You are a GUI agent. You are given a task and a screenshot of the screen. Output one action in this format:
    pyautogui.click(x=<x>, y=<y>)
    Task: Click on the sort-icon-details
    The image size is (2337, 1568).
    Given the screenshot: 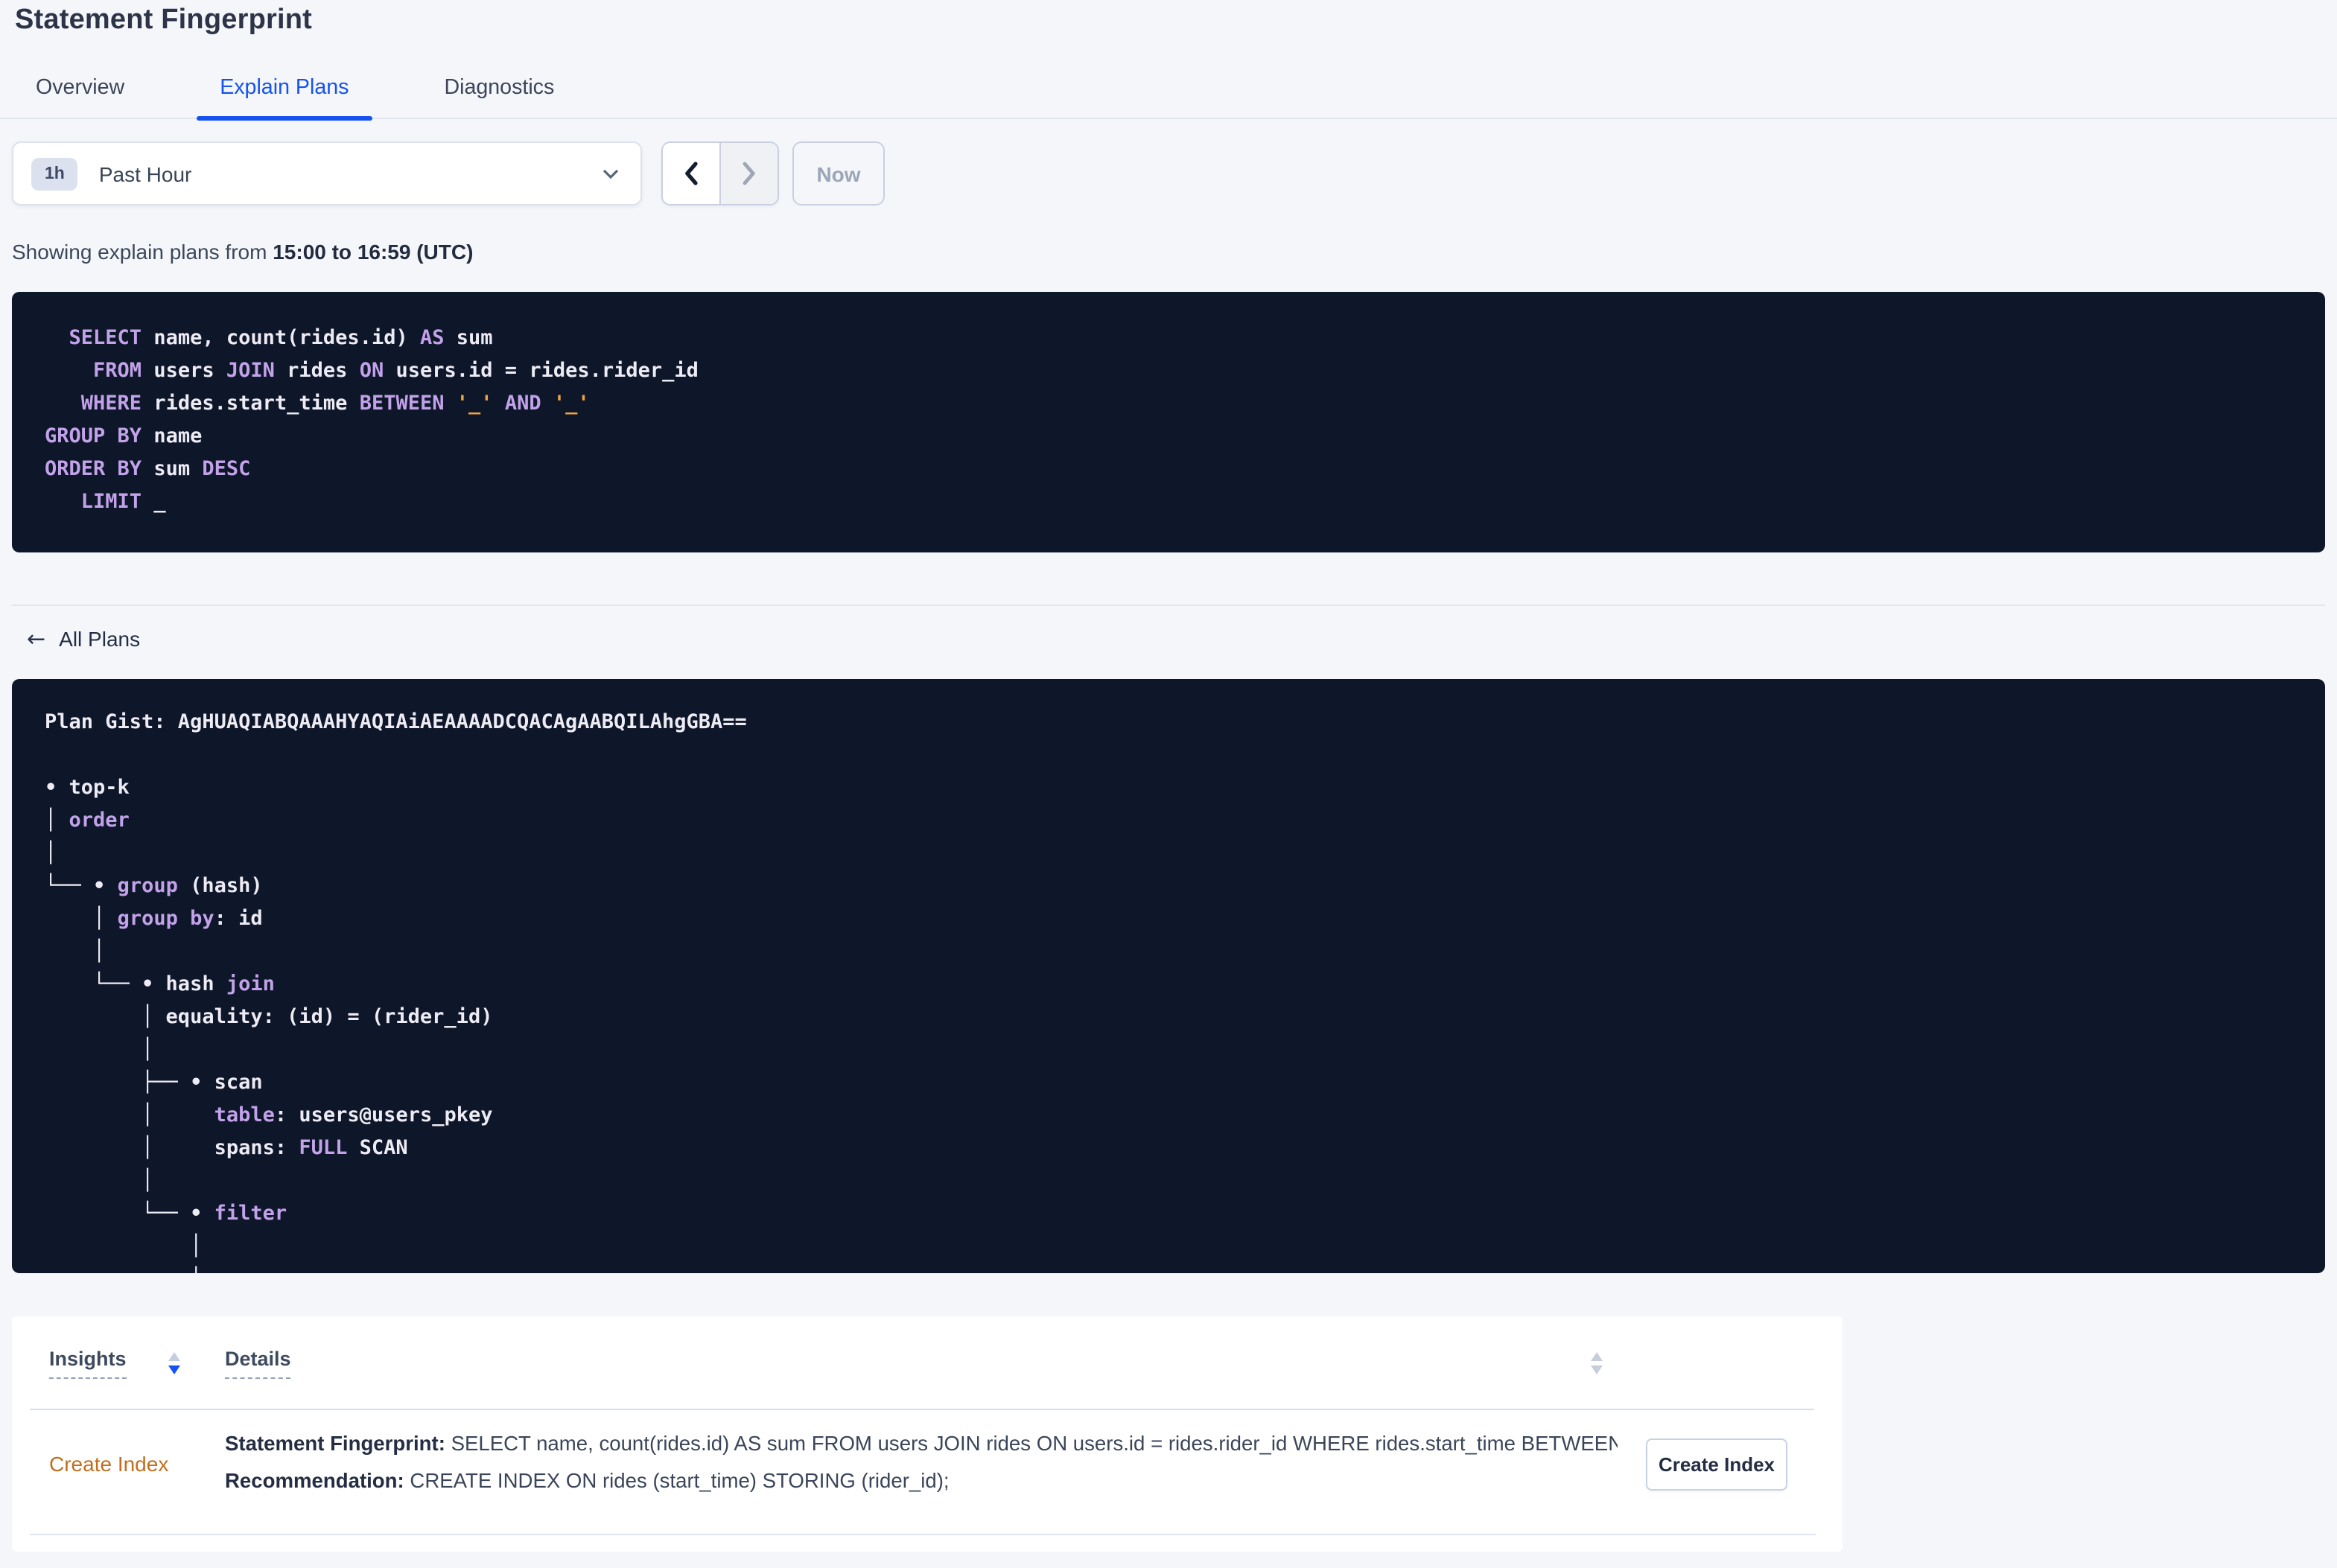 What is the action you would take?
    pyautogui.click(x=1597, y=1363)
    